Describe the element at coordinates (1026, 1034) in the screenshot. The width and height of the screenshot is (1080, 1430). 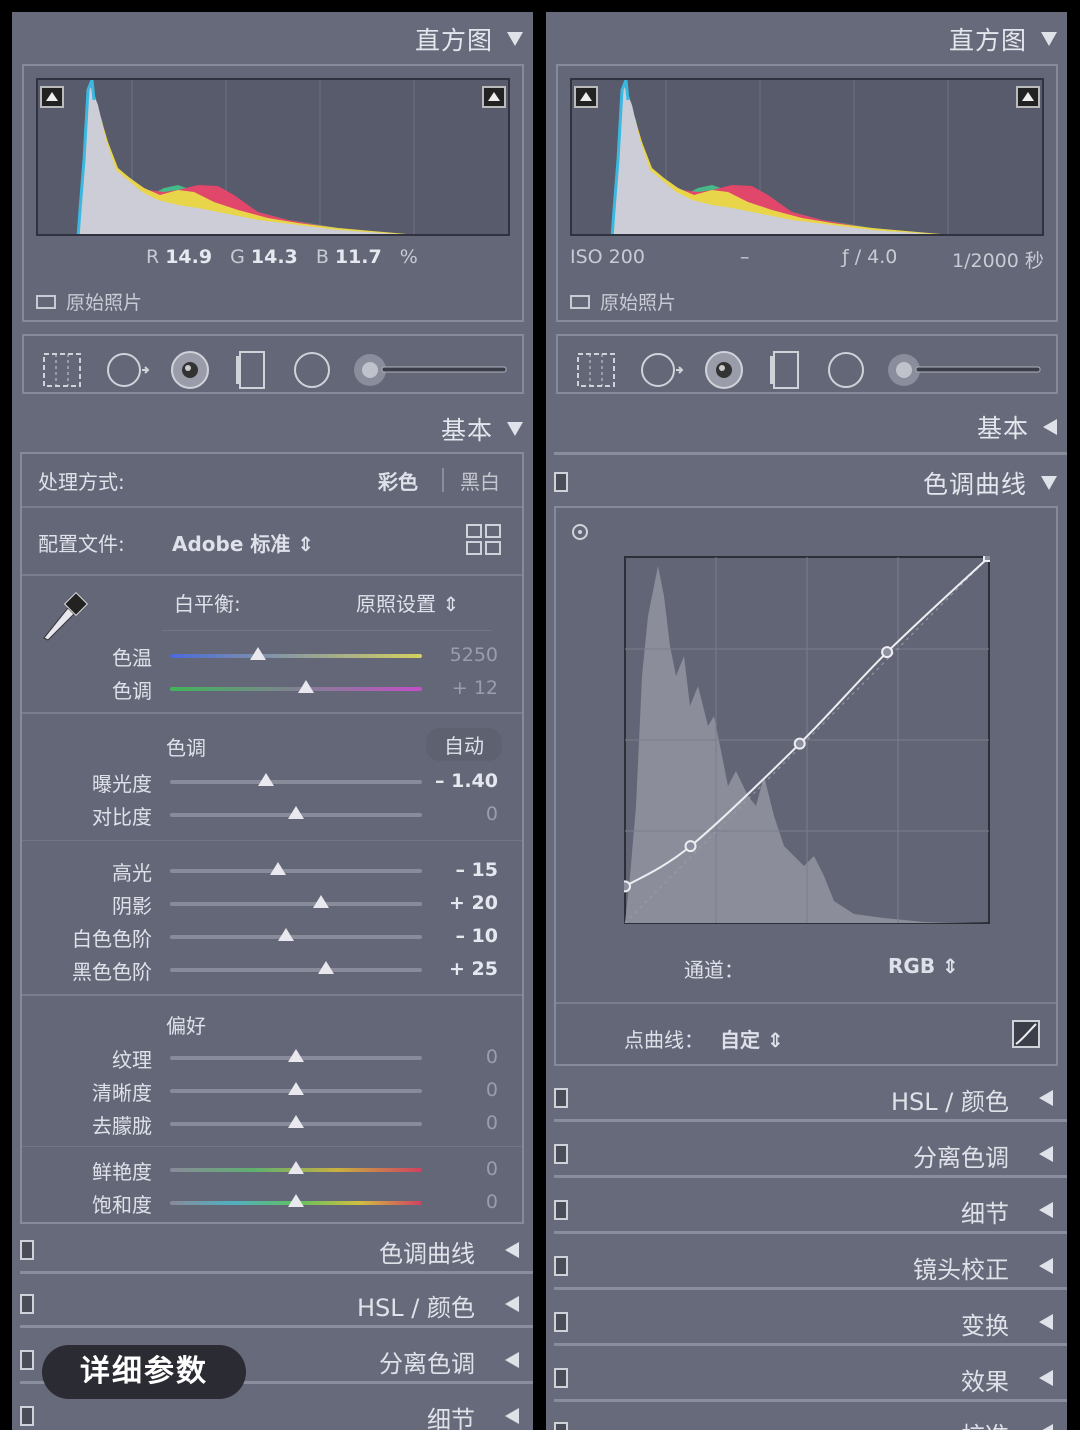
I see `parametric-curve-toggle-icon` at that location.